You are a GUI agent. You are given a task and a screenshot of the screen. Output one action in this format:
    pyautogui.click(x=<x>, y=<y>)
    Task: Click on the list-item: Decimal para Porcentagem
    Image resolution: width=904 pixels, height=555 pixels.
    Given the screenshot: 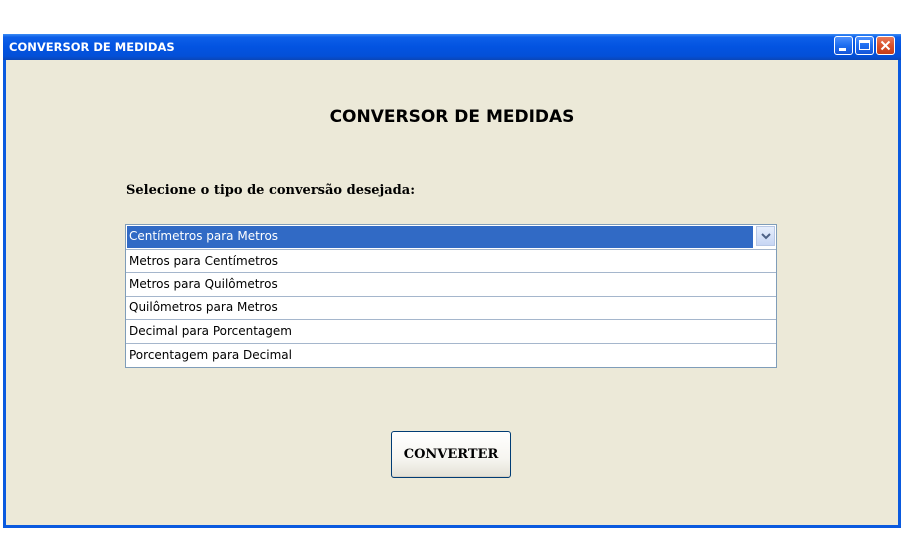 What is the action you would take?
    pyautogui.click(x=451, y=332)
    